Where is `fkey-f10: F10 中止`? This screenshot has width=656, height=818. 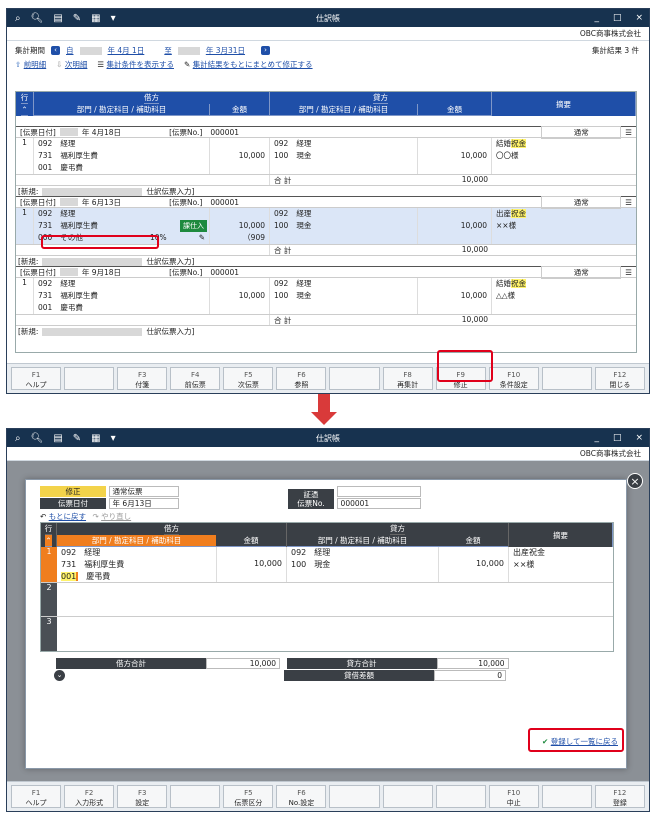
fkey-f10: F10 中止 is located at coordinates (513, 796).